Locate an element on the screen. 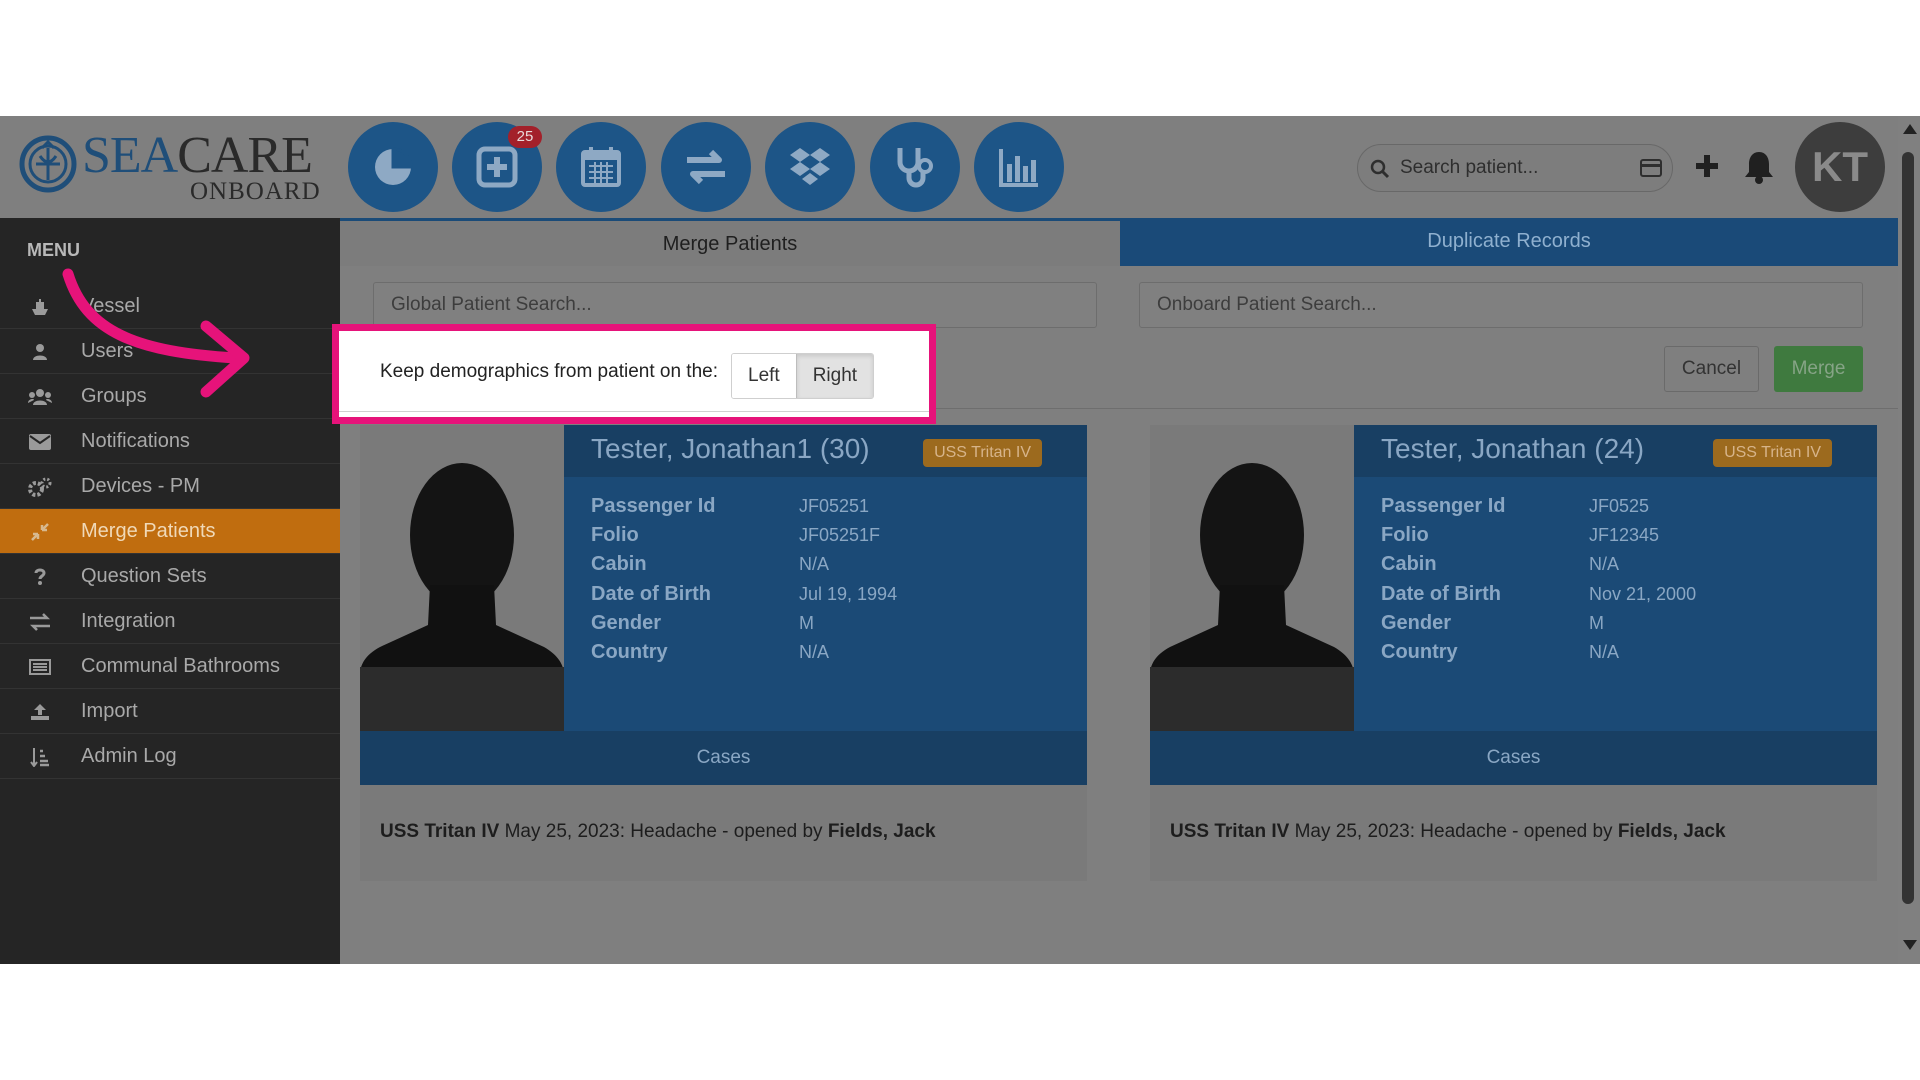  notification-count-badge: 25 is located at coordinates (525, 137).